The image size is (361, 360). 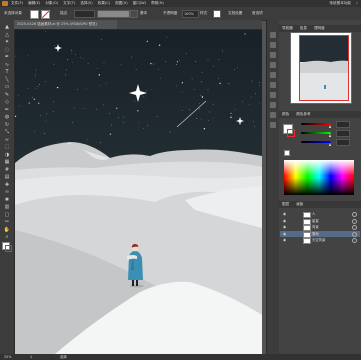 What do you see at coordinates (235, 13) in the screenshot?
I see `document-setup-button: 文档设置` at bounding box center [235, 13].